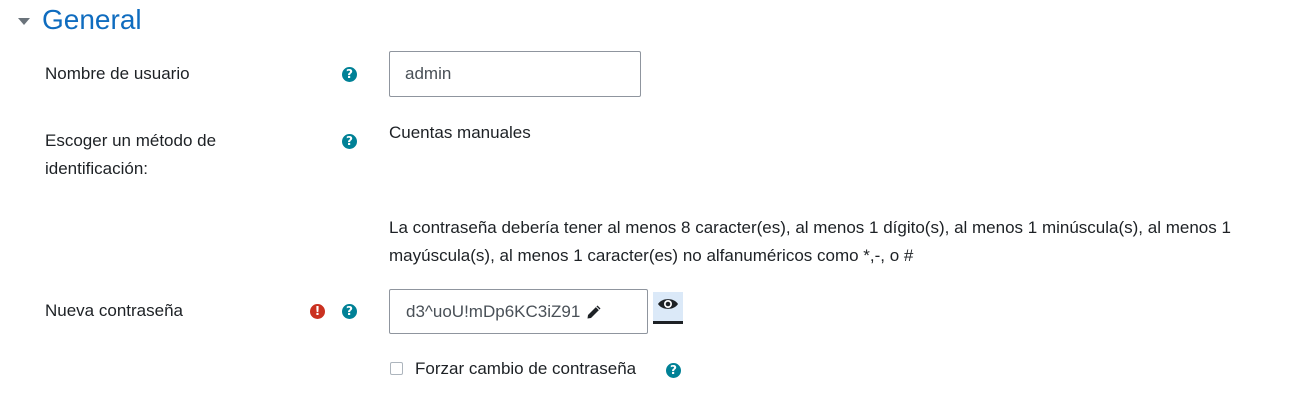 The width and height of the screenshot is (1311, 406). I want to click on username-label: Nombre de usuario, so click(117, 73).